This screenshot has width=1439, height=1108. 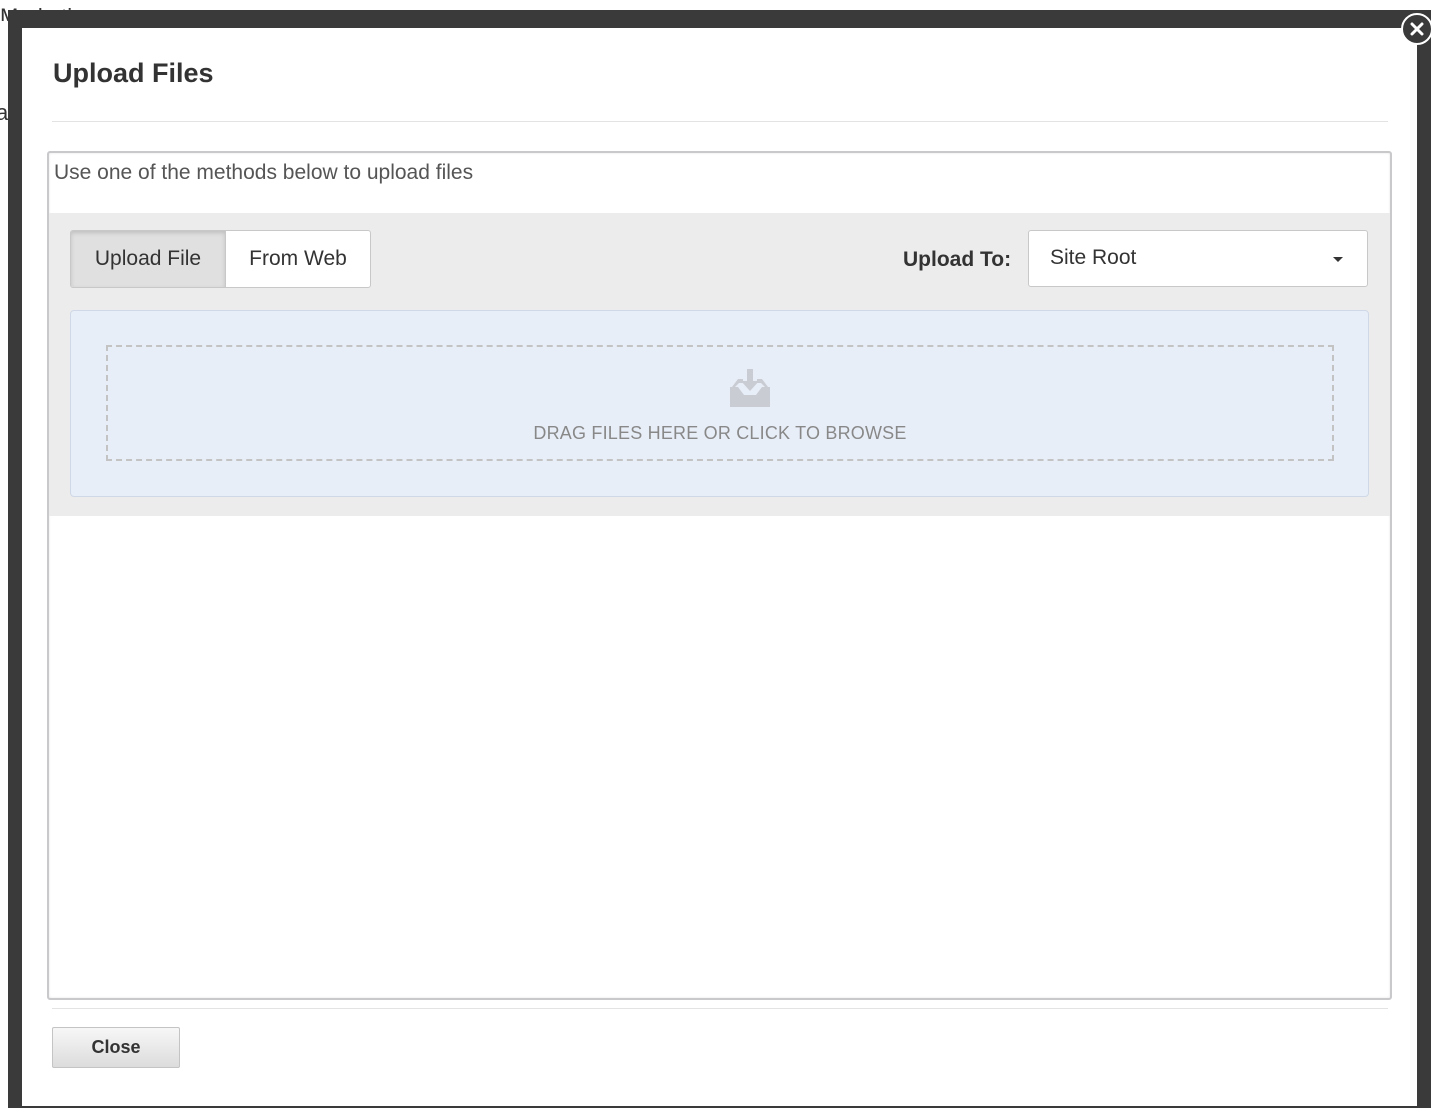 What do you see at coordinates (957, 259) in the screenshot?
I see `upload-to-label: Upload To:` at bounding box center [957, 259].